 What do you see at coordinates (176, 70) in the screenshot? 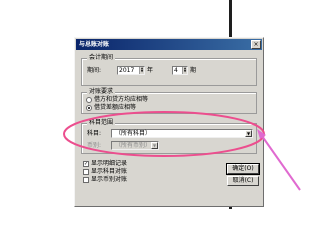
I see `month-value: 4` at bounding box center [176, 70].